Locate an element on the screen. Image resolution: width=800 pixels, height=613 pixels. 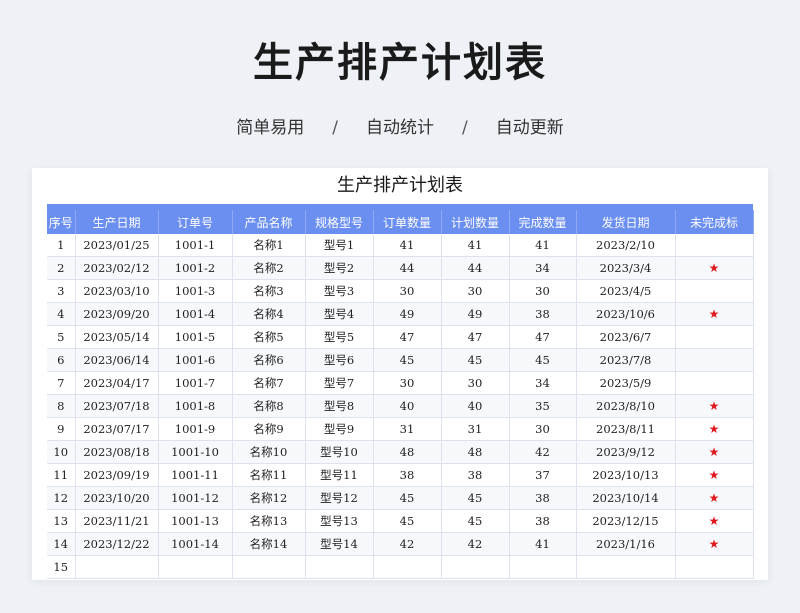
table-cell-order-qty: 45 is located at coordinates (407, 521).